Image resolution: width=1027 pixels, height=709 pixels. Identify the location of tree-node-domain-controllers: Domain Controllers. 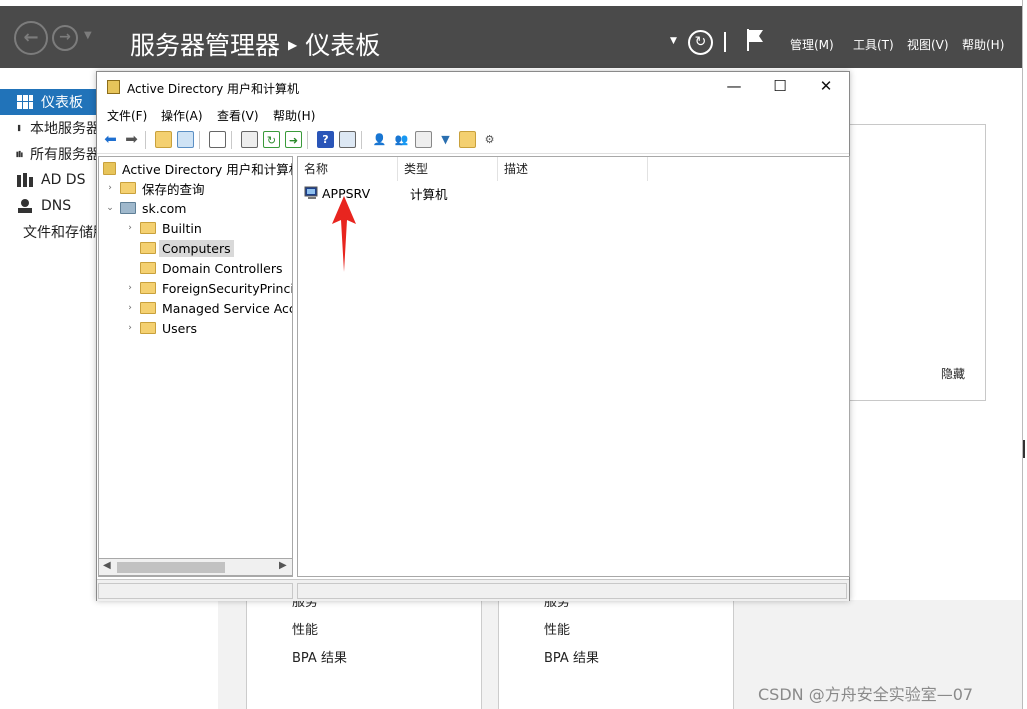
(203, 268).